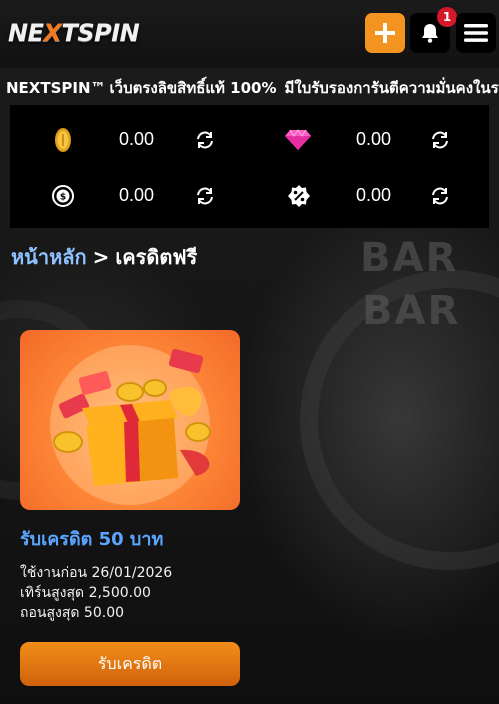  What do you see at coordinates (130, 425) in the screenshot?
I see `gift-box-illustration` at bounding box center [130, 425].